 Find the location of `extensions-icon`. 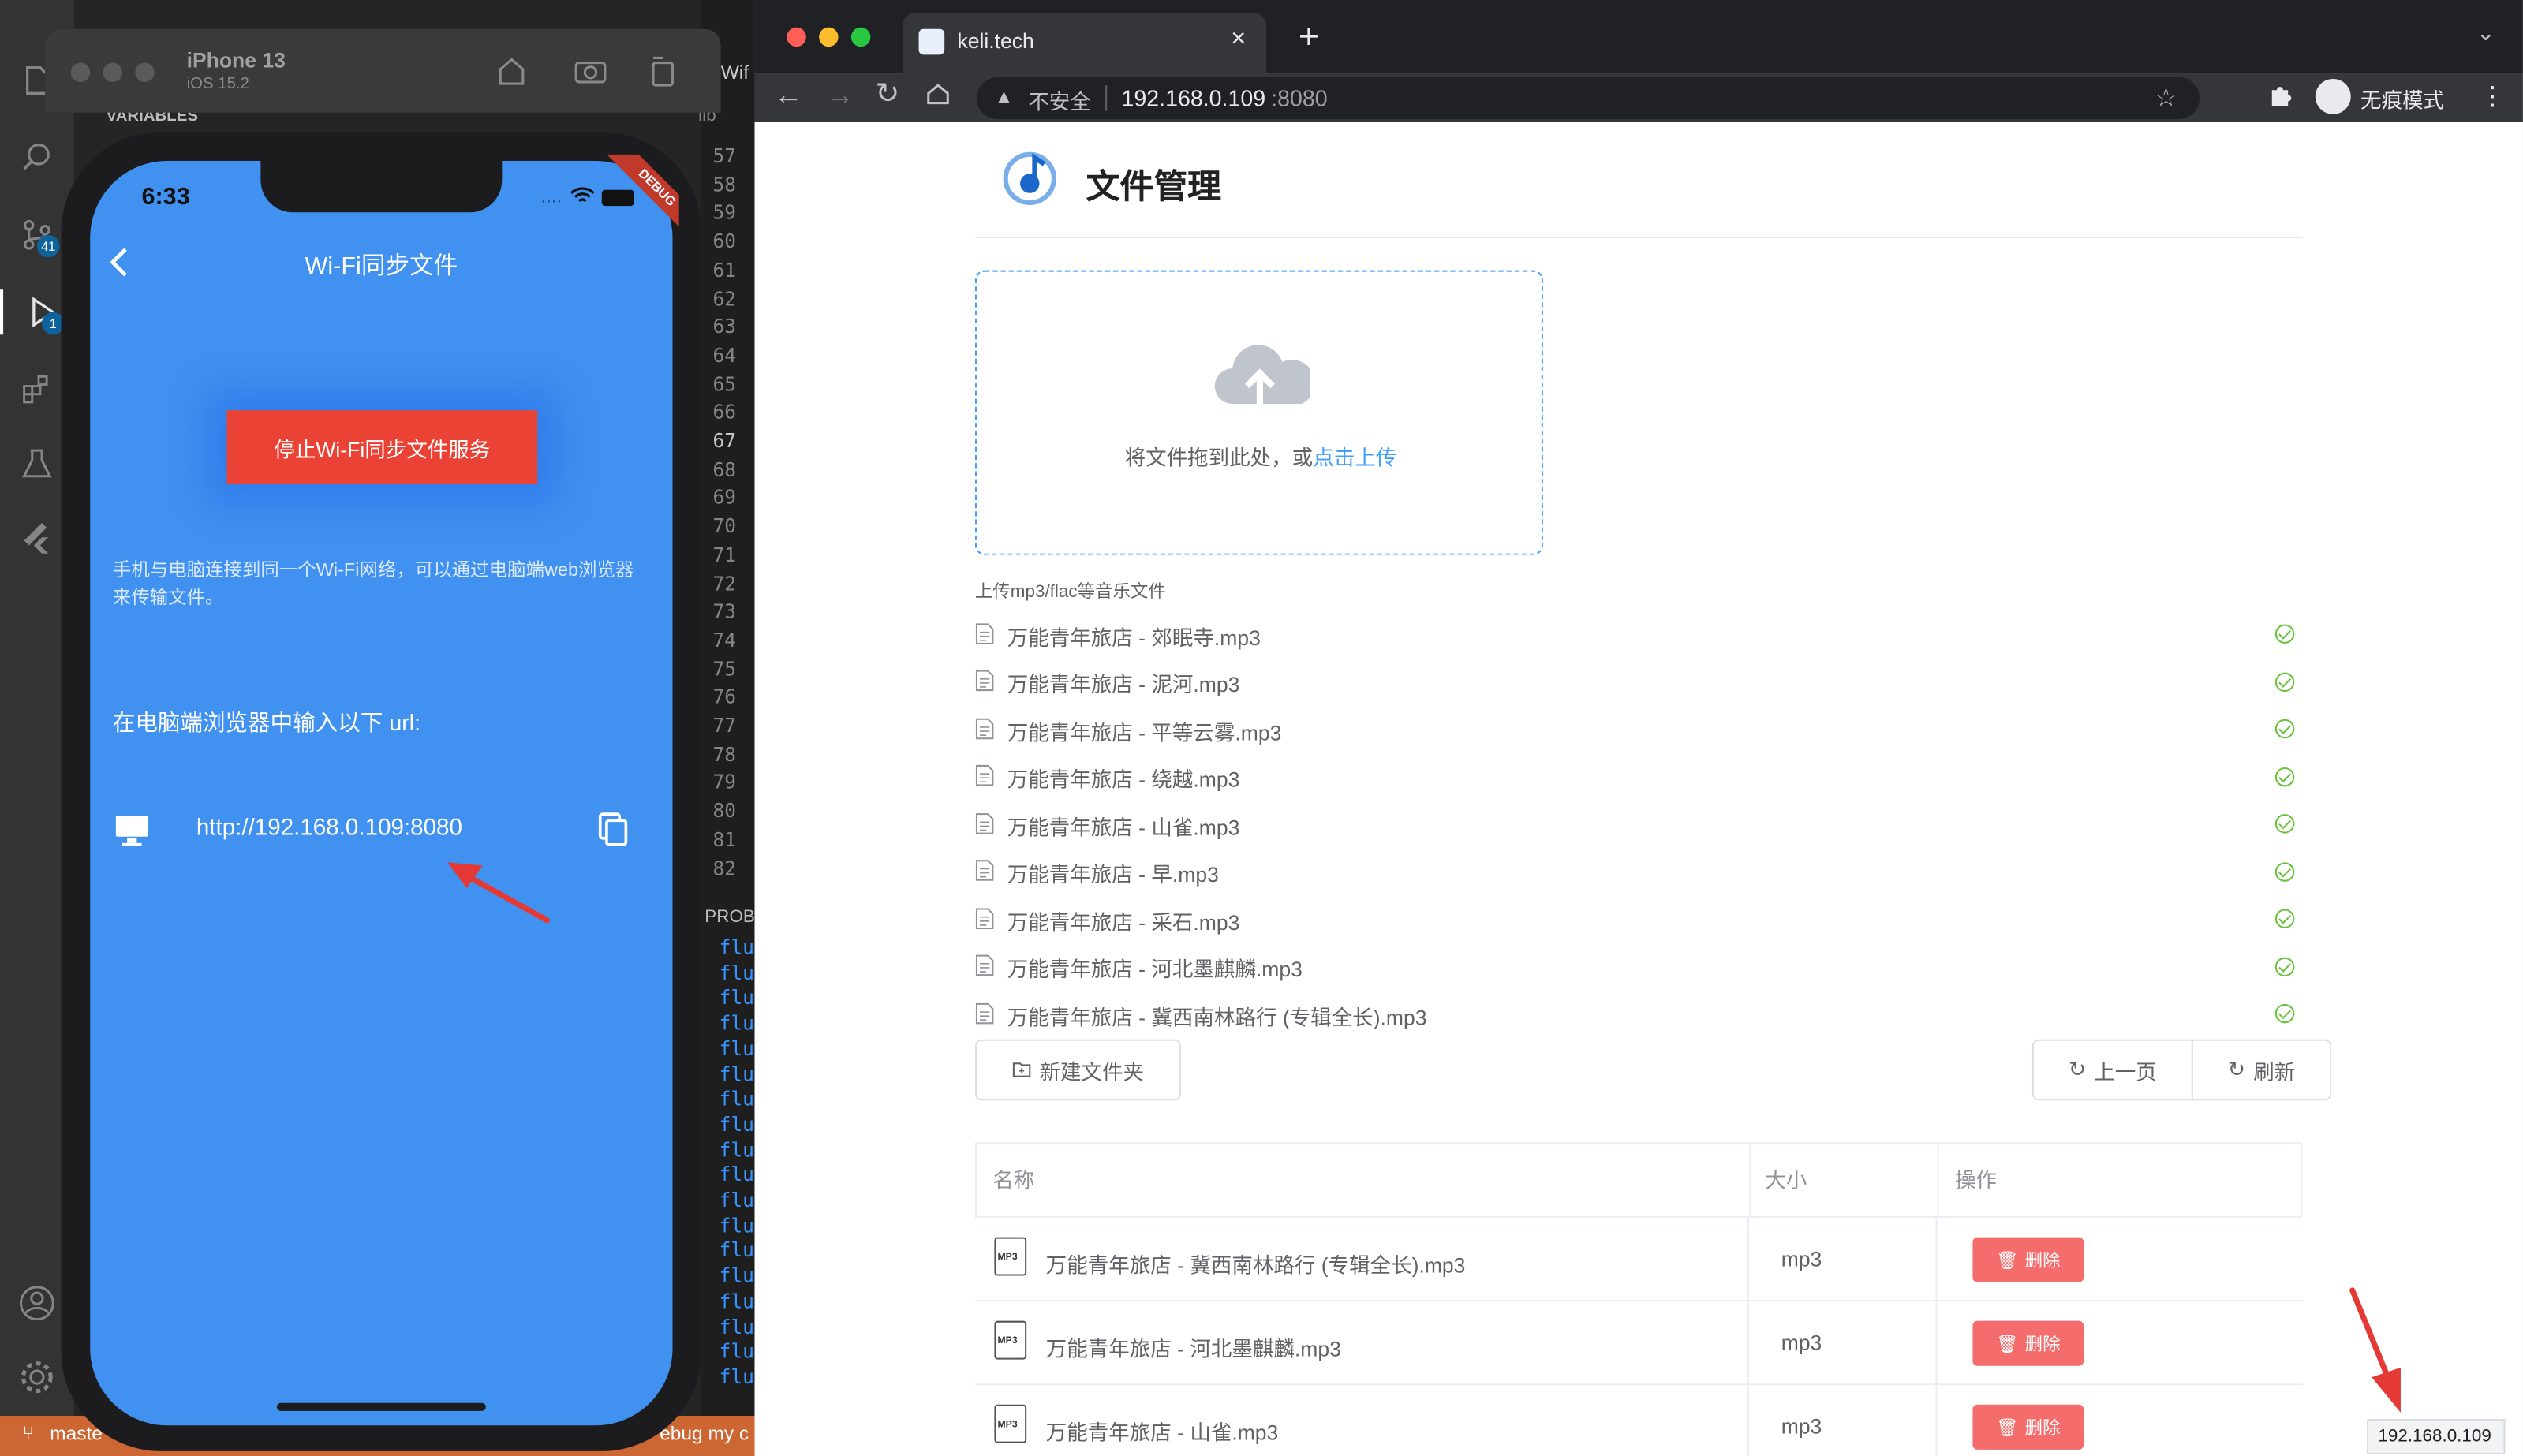

extensions-icon is located at coordinates (37, 389).